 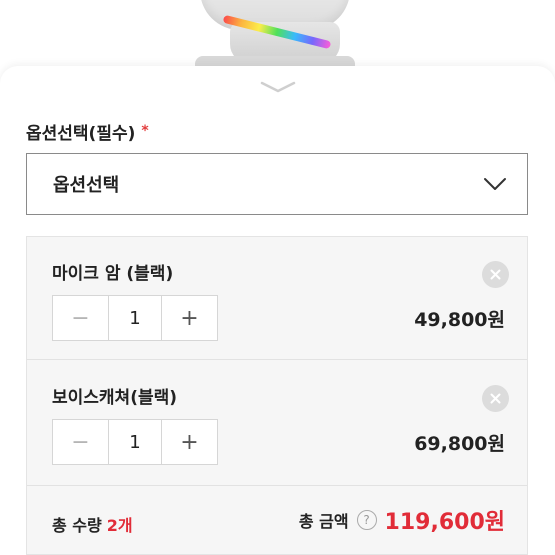 I want to click on total-quantity-count: 2개, so click(x=119, y=525).